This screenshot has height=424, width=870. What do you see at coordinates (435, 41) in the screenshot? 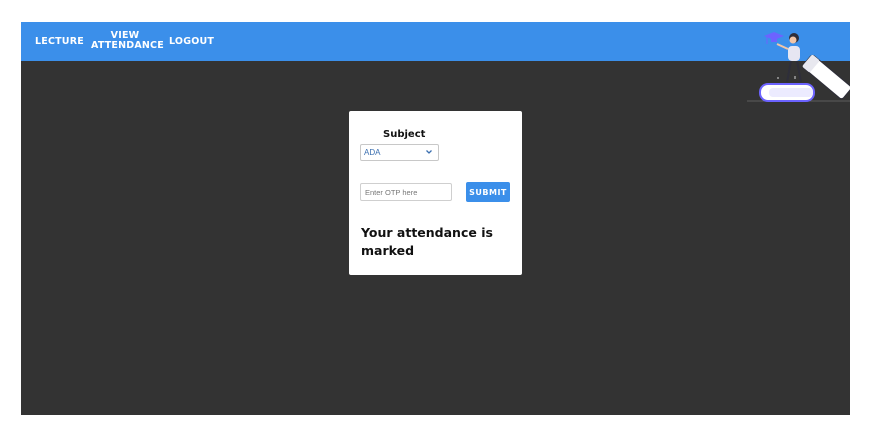
I see `navbar: LECTURE VIEW ATTENDANCE LOGOUT` at bounding box center [435, 41].